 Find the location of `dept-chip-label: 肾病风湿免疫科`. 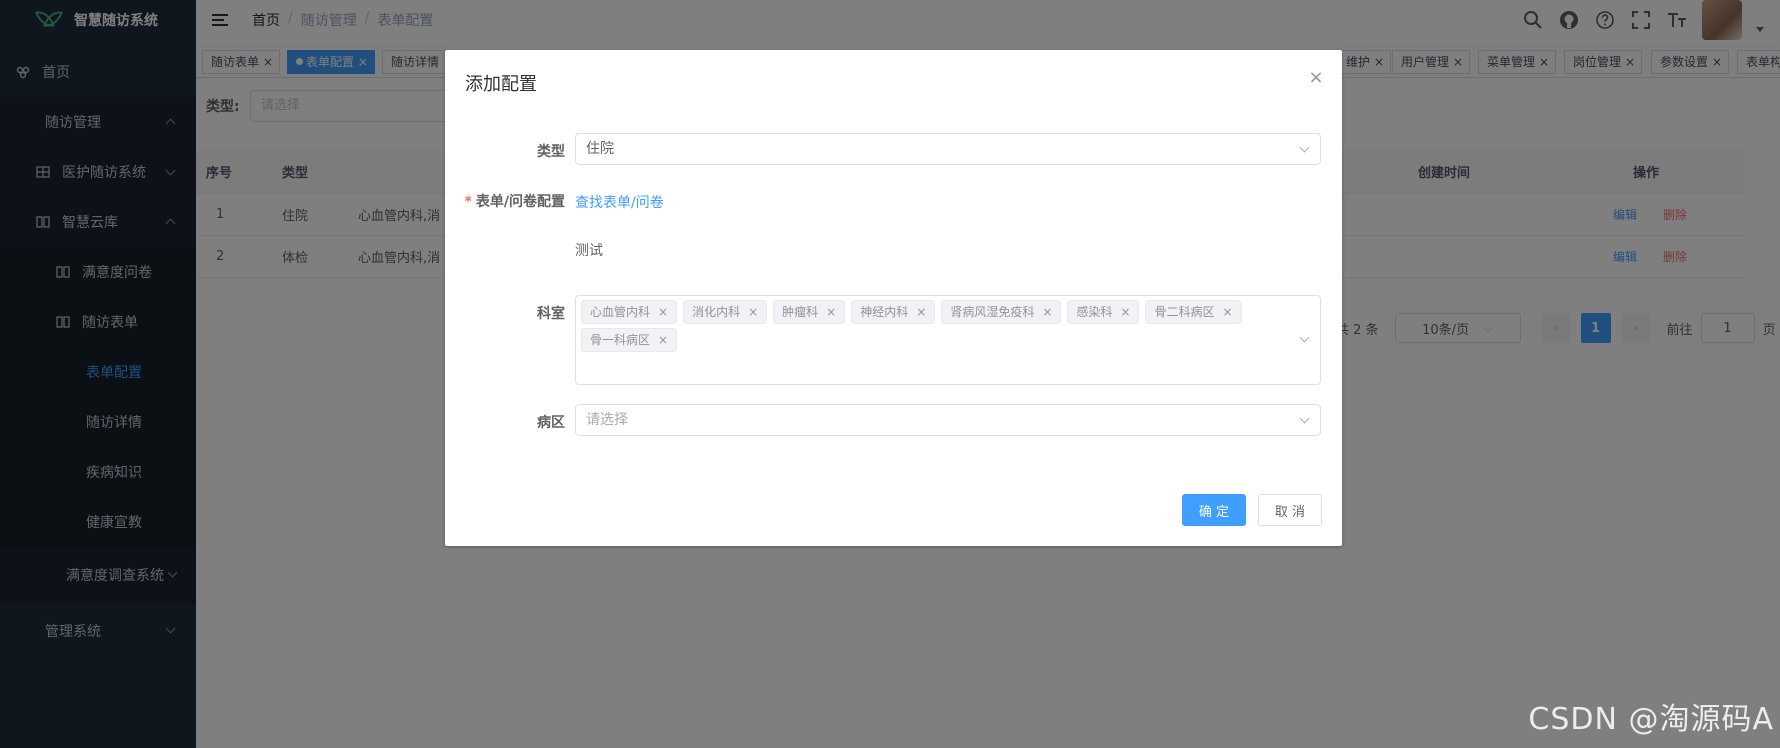

dept-chip-label: 肾病风湿免疫科 is located at coordinates (992, 312).